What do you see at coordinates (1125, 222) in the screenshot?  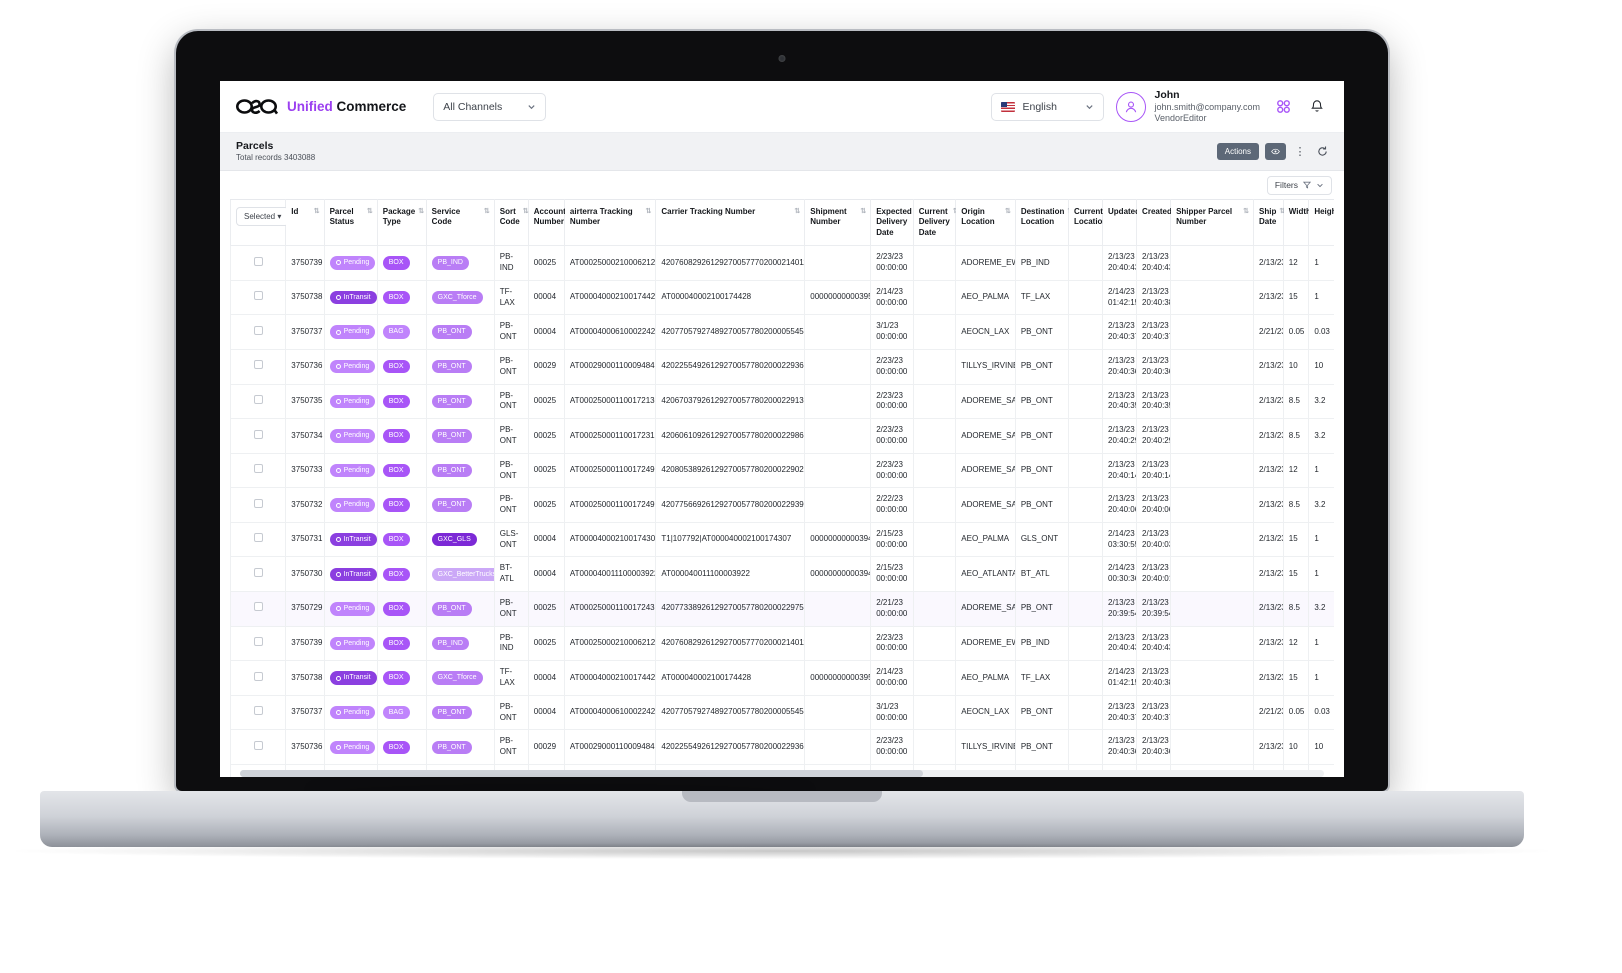 I see `col-updated: Updated⇅` at bounding box center [1125, 222].